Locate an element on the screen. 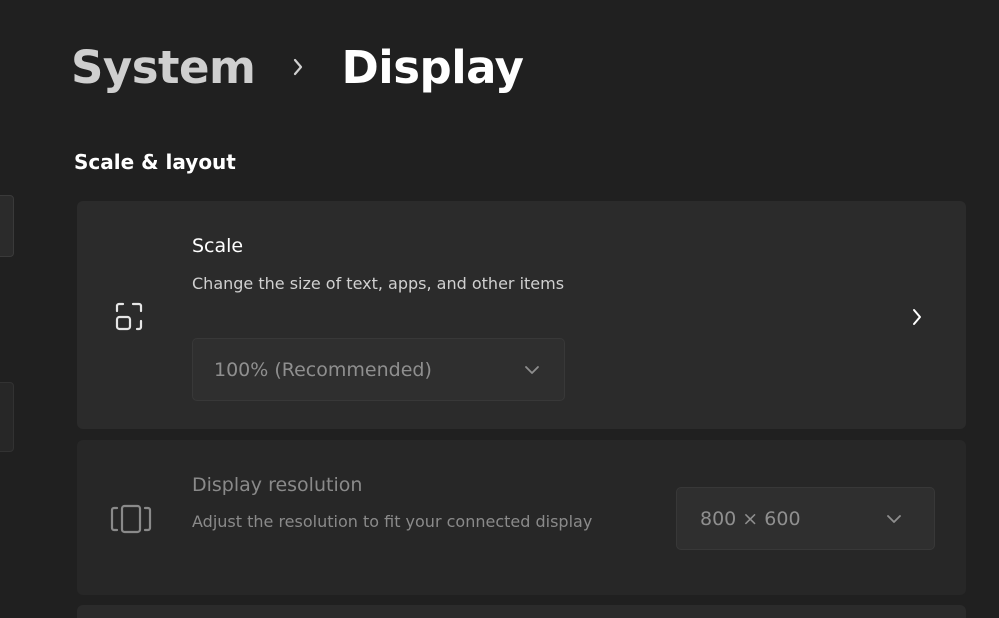  scale-icon is located at coordinates (131, 317).